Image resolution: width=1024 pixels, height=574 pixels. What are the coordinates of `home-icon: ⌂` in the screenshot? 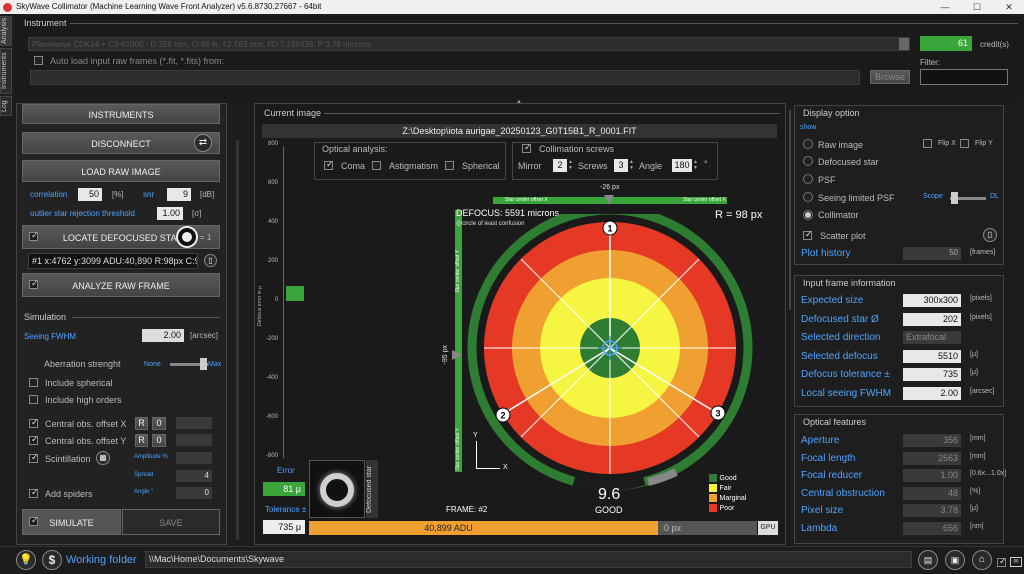 It's located at (982, 560).